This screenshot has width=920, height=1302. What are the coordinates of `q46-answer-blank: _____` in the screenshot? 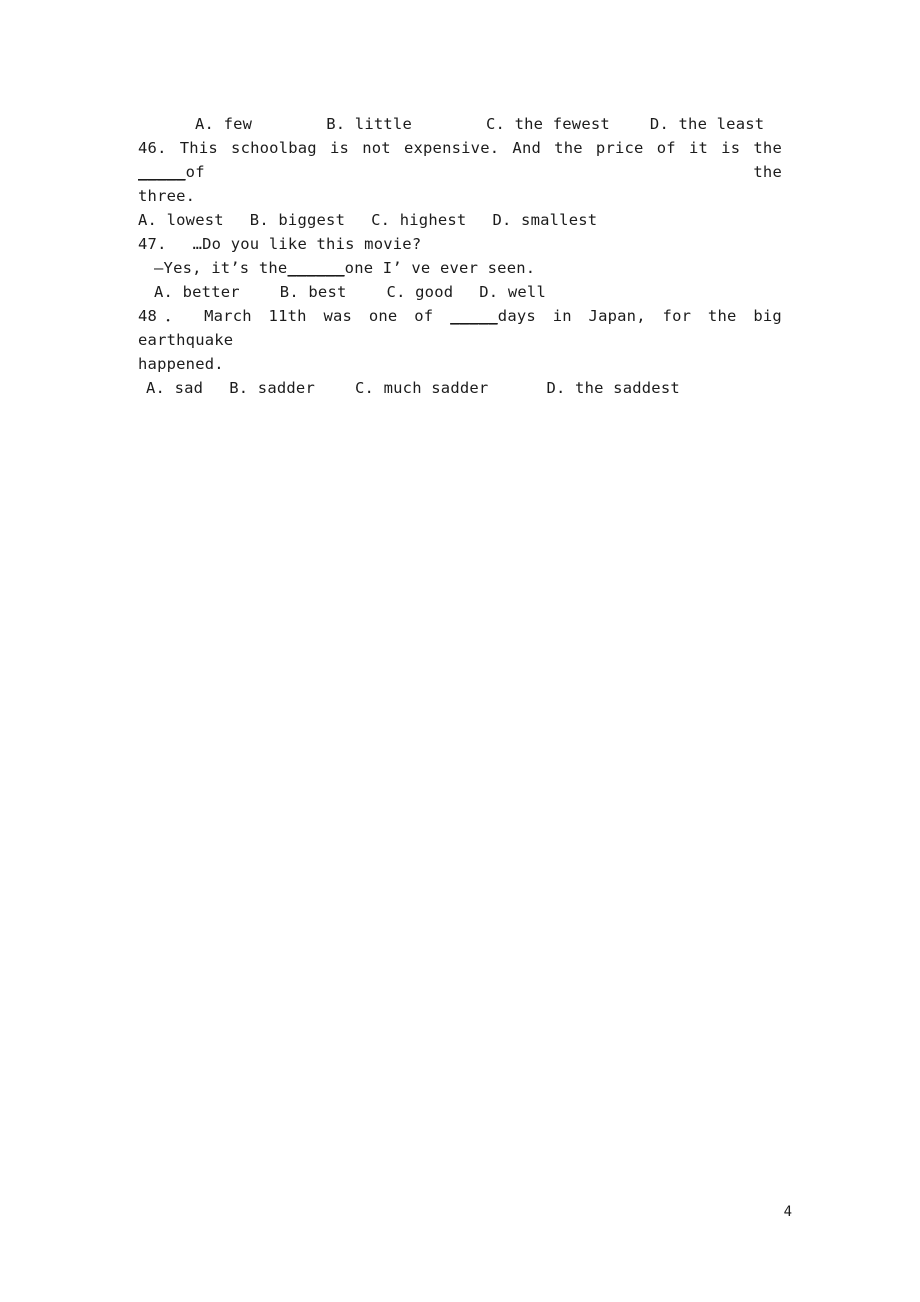 It's located at (162, 172).